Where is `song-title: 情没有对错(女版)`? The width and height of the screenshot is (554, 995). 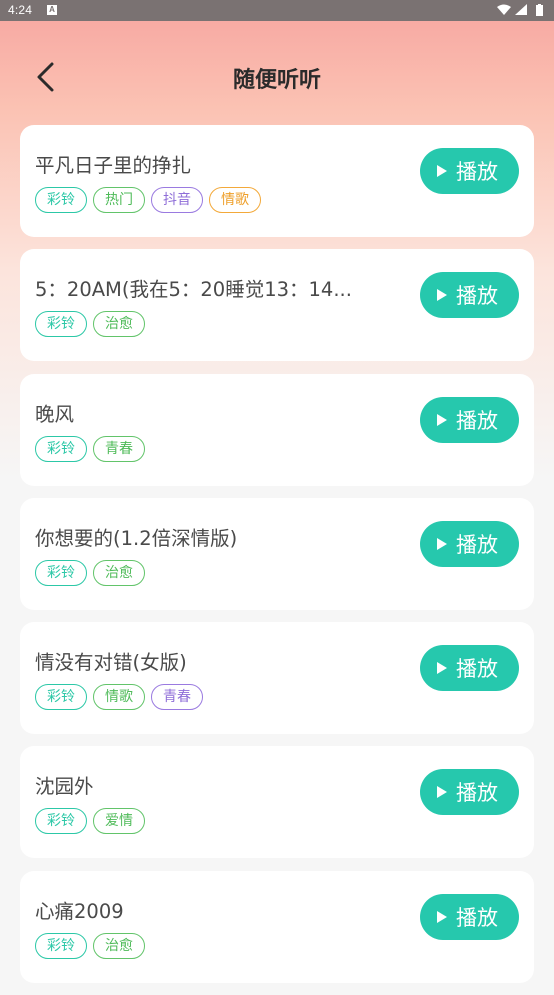 song-title: 情没有对错(女版) is located at coordinates (111, 663).